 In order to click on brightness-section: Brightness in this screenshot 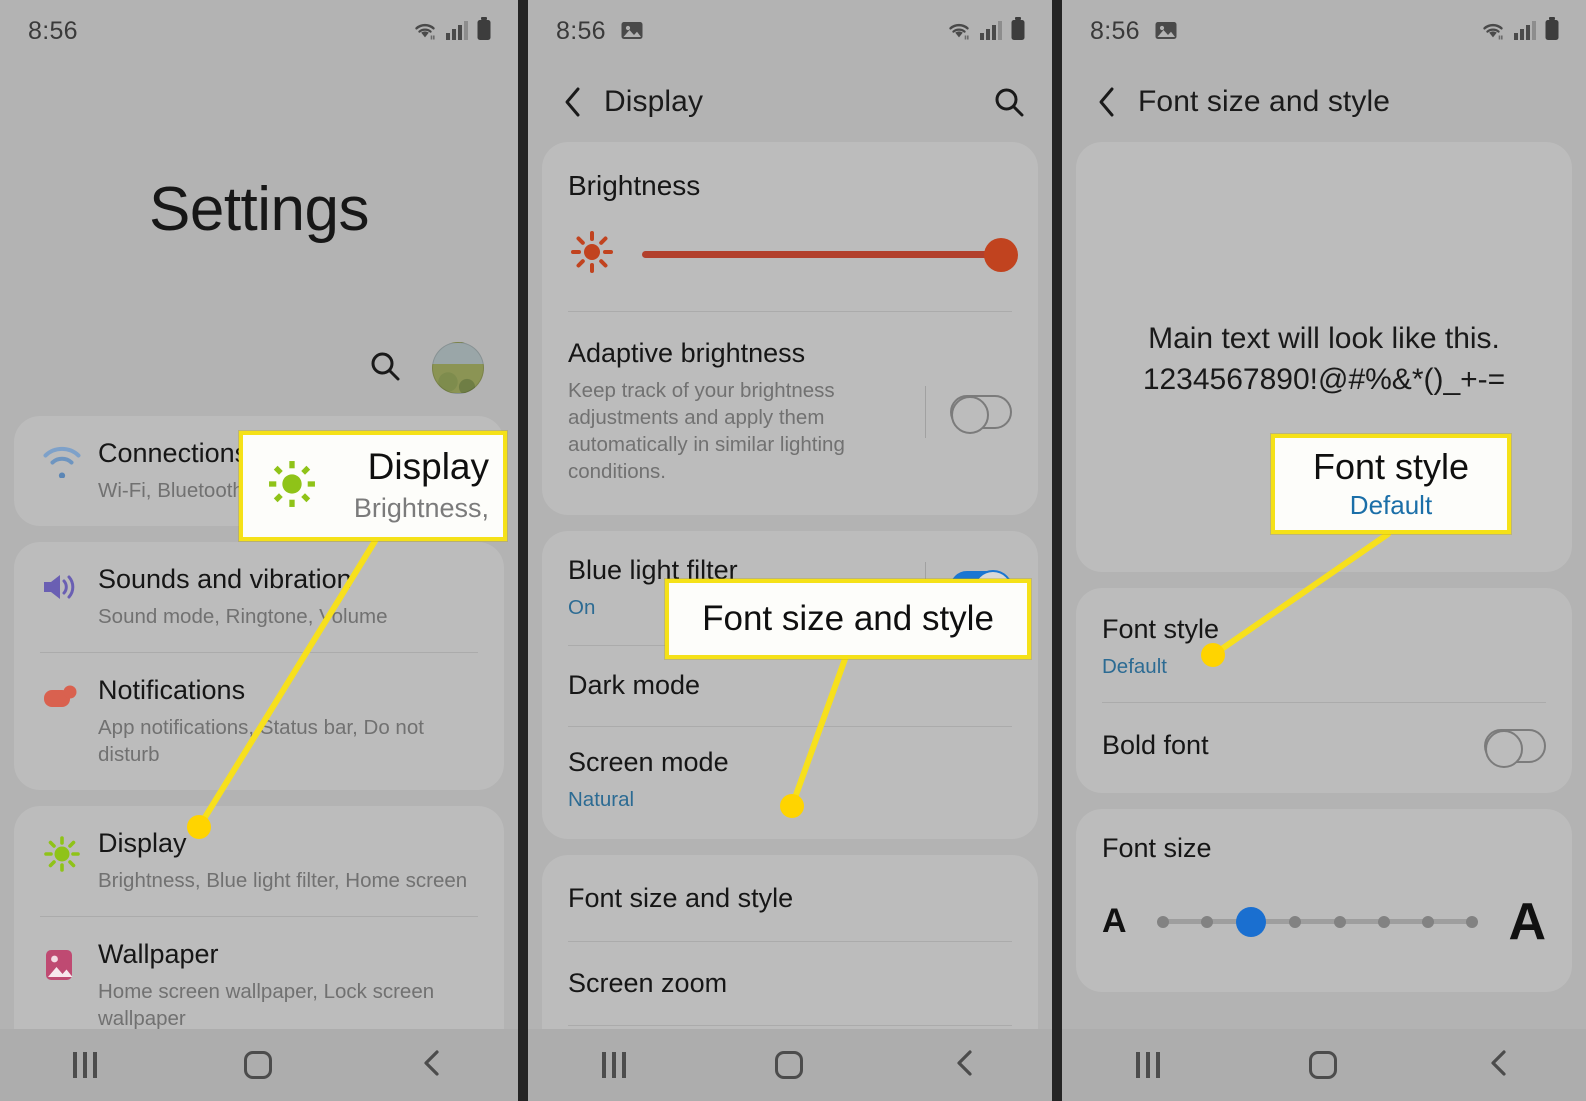, I will do `click(790, 226)`.